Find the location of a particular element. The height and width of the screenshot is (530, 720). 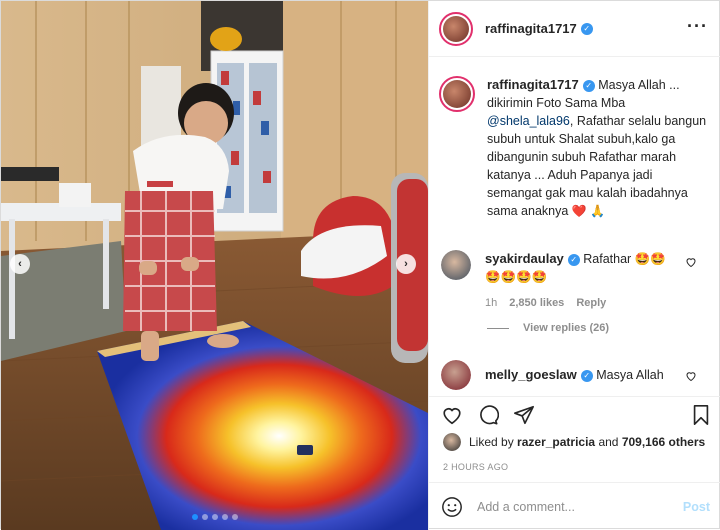

post-comment-button: Post is located at coordinates (696, 507).